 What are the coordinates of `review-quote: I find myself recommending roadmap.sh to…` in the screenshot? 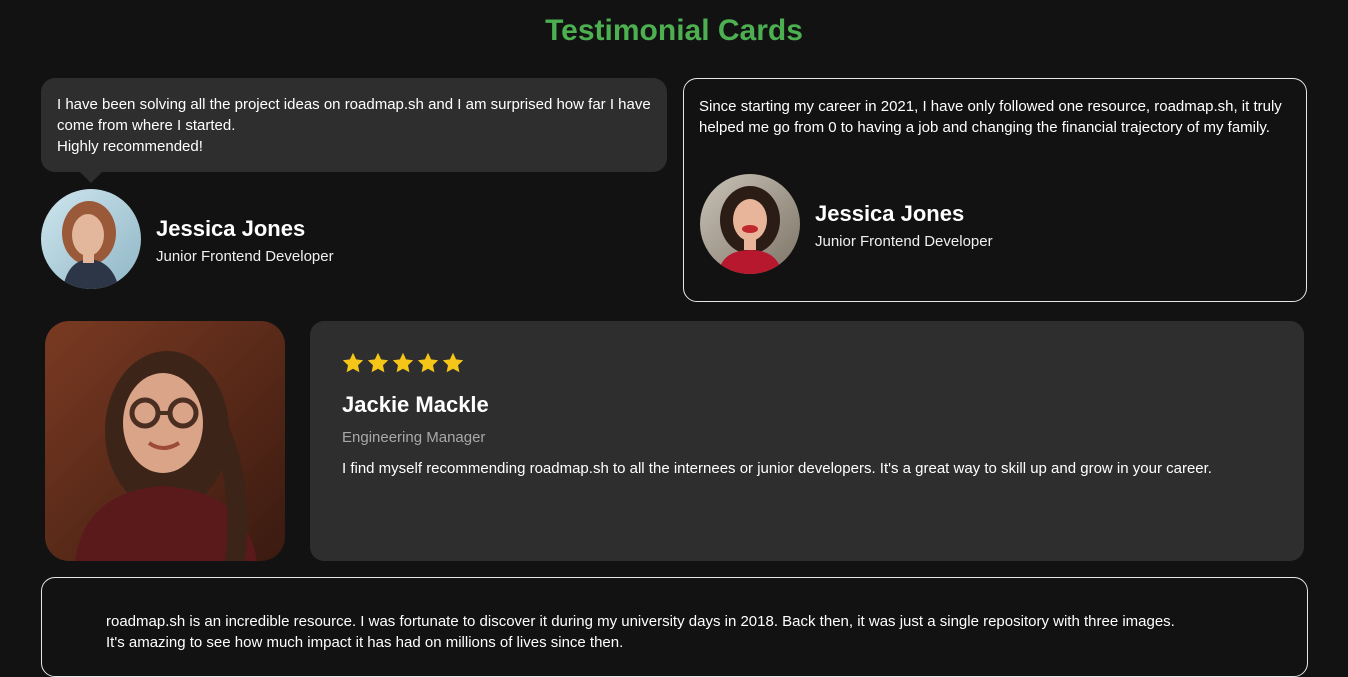 It's located at (777, 468).